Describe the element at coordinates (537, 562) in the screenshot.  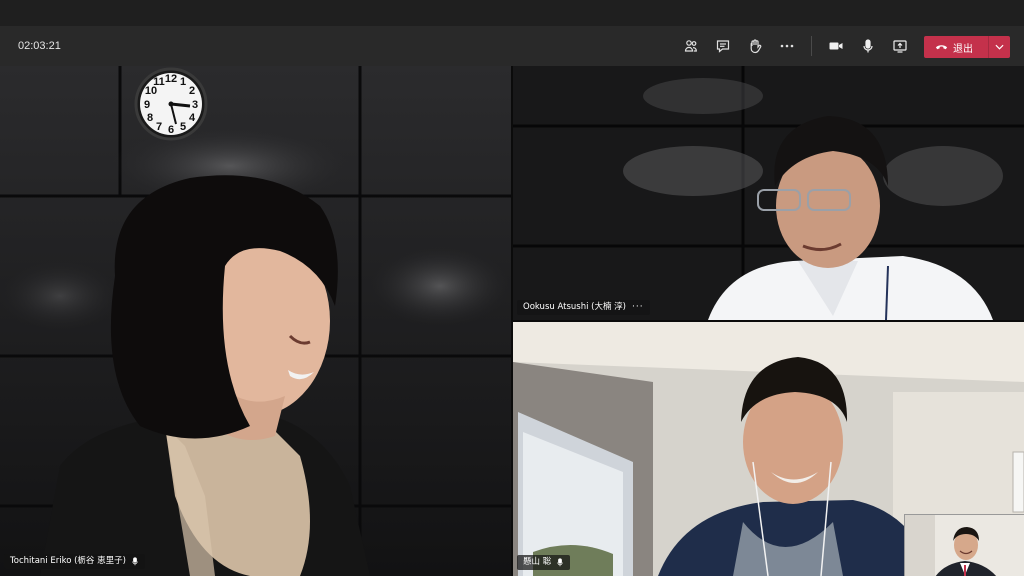
I see `participant-name: 懸山 聡` at that location.